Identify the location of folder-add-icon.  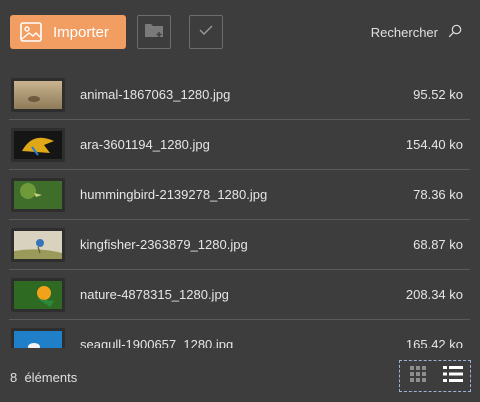
(154, 32).